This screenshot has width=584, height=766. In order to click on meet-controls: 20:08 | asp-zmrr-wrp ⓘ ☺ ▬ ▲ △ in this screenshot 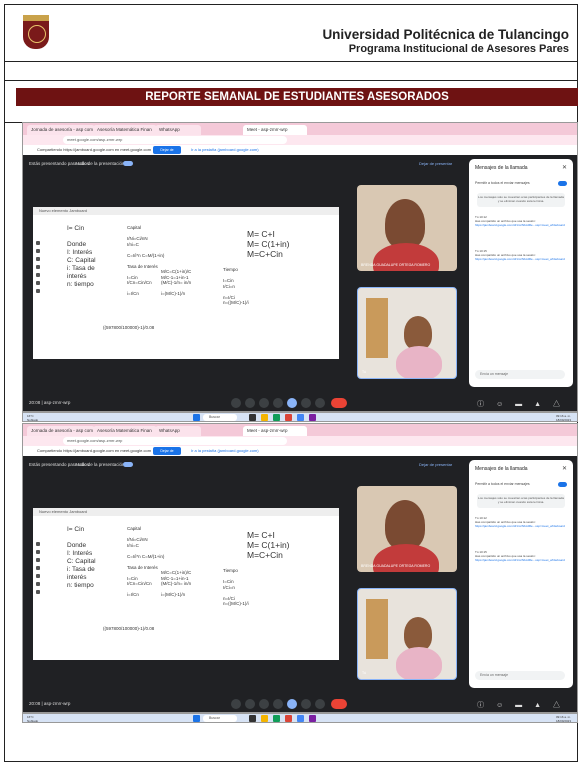, I will do `click(300, 403)`.